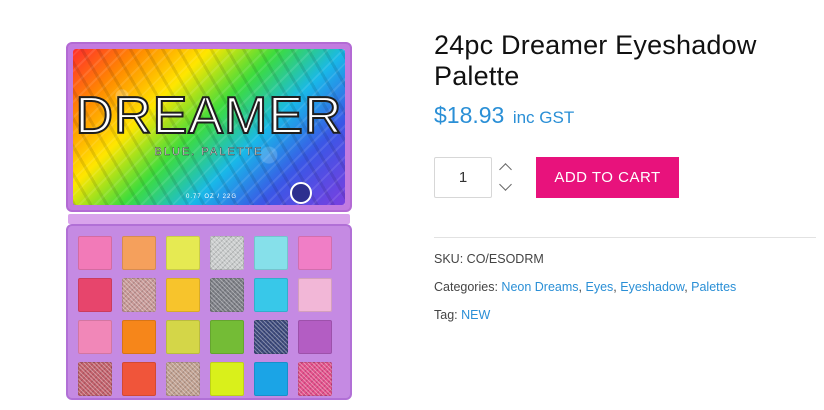 The height and width of the screenshot is (410, 824). What do you see at coordinates (205, 316) in the screenshot?
I see `eyeshadow-pans-grid` at bounding box center [205, 316].